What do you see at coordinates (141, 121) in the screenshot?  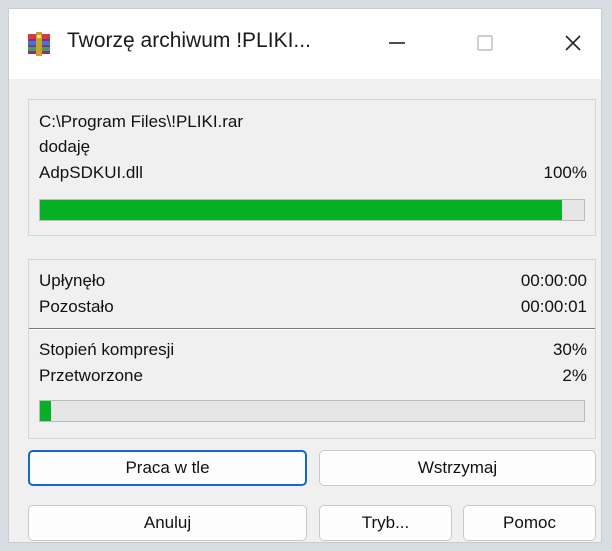 I see `archive-path: C:\Program Files\!PLIKI.rar` at bounding box center [141, 121].